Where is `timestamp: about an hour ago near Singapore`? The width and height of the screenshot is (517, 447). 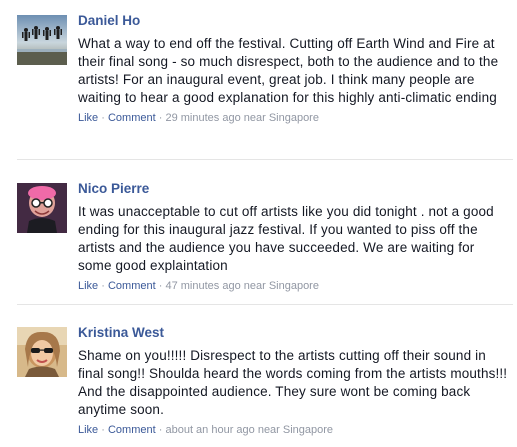
timestamp: about an hour ago near Singapore is located at coordinates (249, 430).